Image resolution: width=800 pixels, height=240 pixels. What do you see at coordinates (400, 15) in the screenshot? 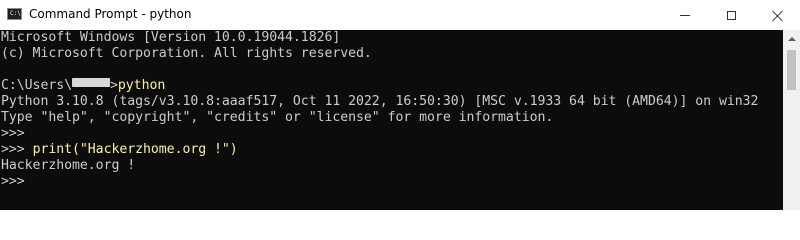
I see `title-bar: C:\ Command Prompt - python` at bounding box center [400, 15].